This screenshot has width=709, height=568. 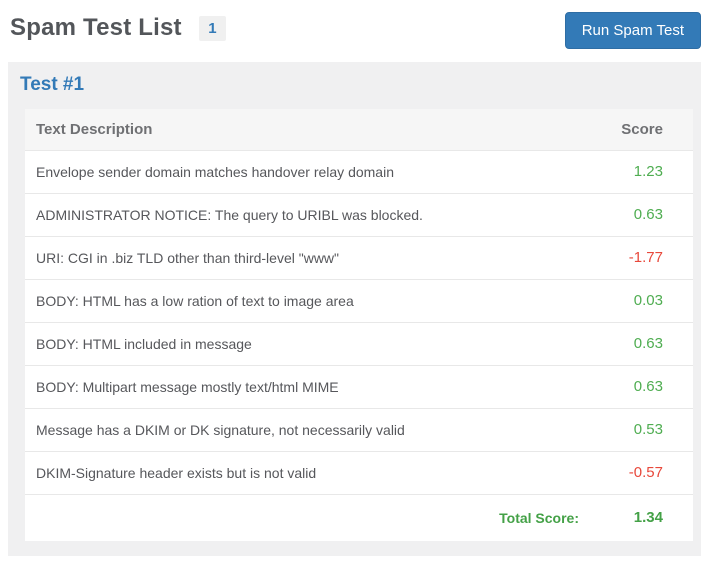 What do you see at coordinates (642, 129) in the screenshot?
I see `column-header-score: Score` at bounding box center [642, 129].